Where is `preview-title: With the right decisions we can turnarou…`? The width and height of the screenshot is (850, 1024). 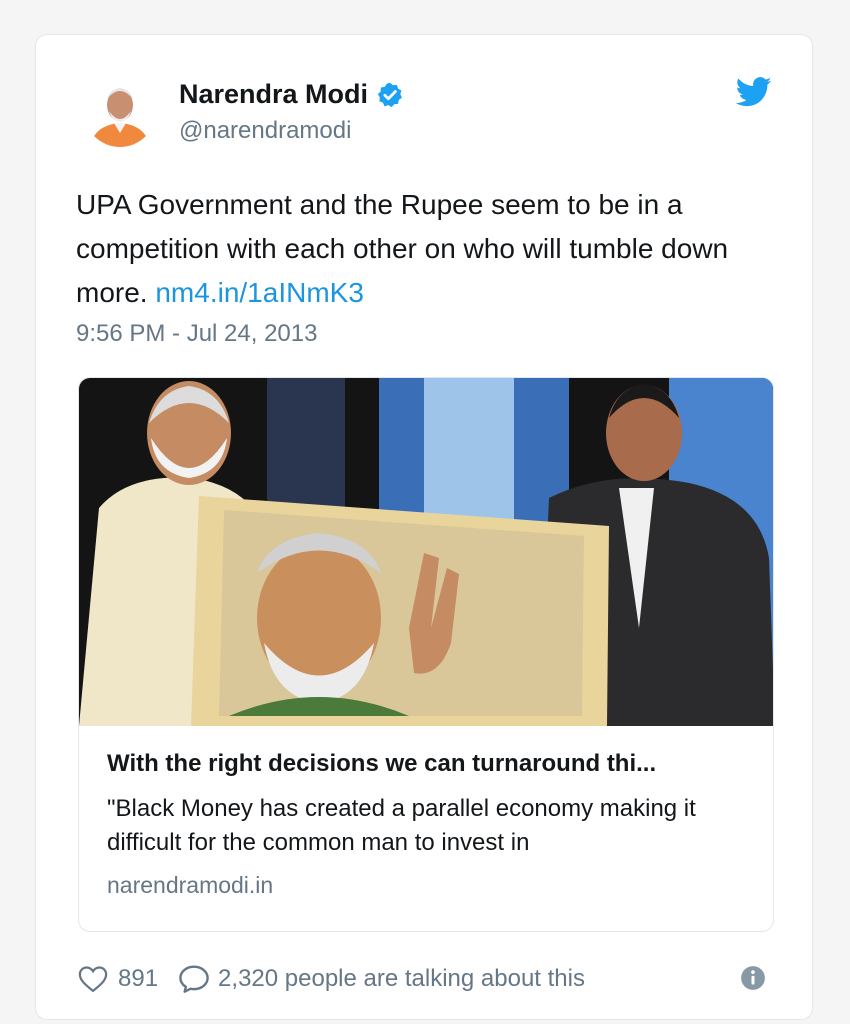 preview-title: With the right decisions we can turnarou… is located at coordinates (427, 764).